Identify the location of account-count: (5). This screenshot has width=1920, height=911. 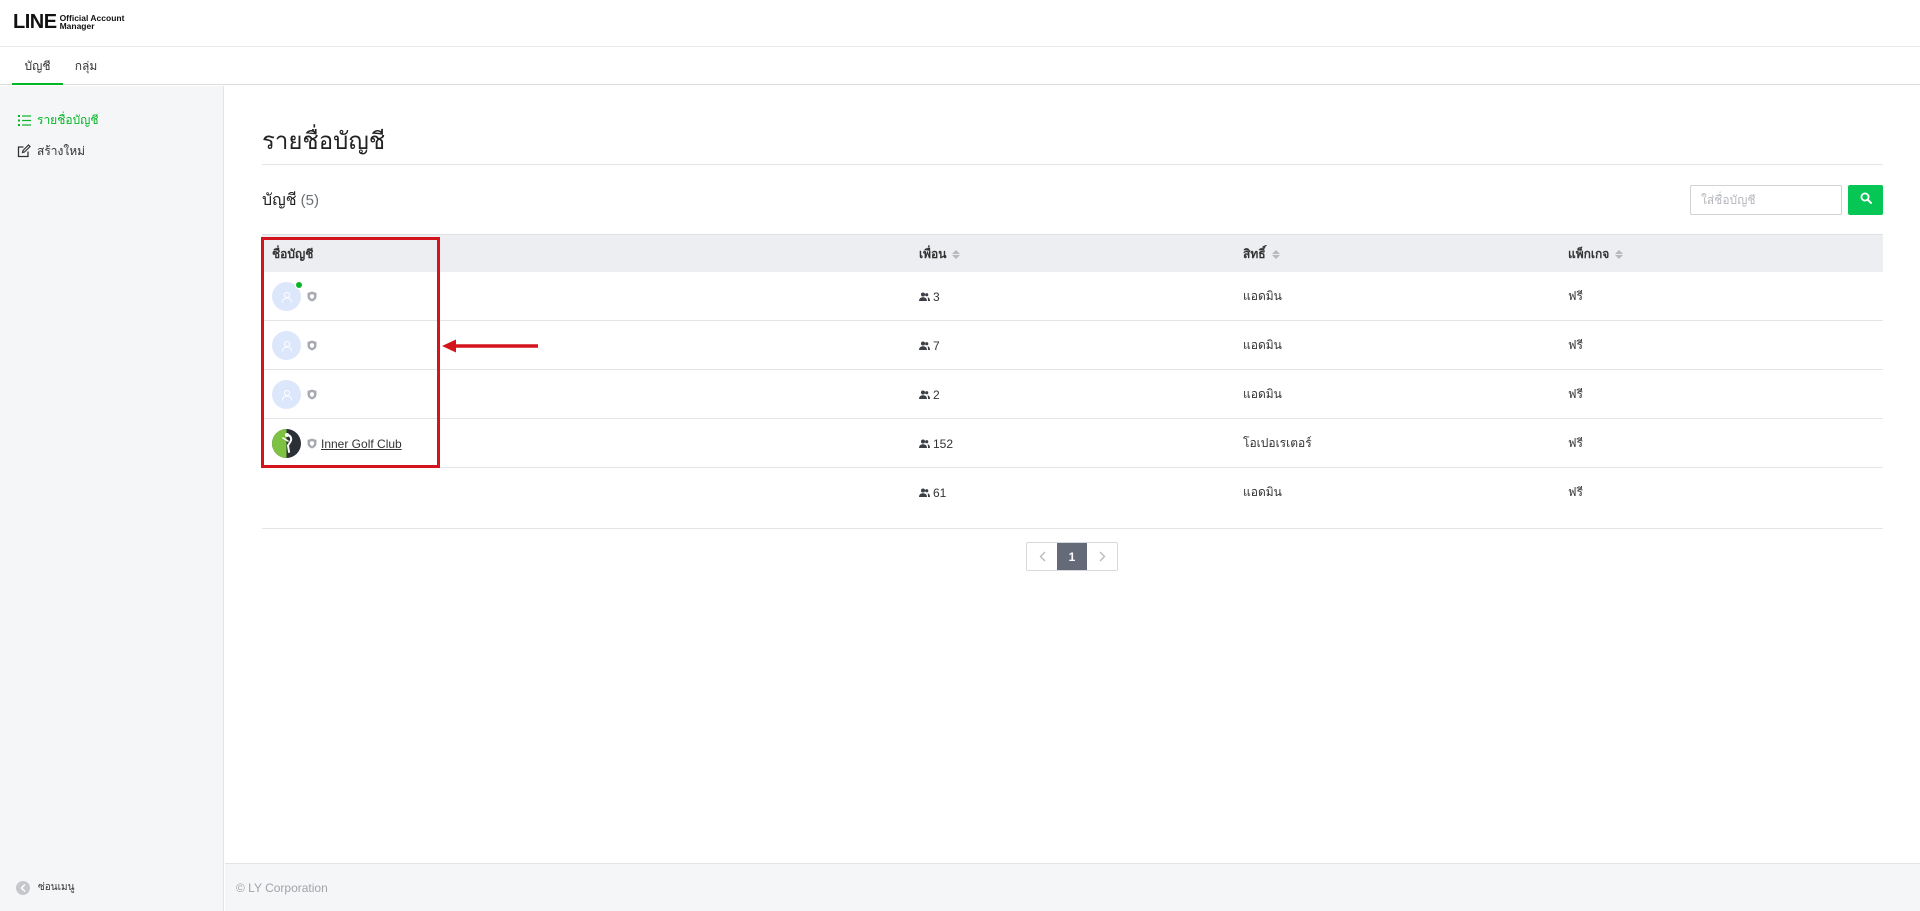
(309, 200).